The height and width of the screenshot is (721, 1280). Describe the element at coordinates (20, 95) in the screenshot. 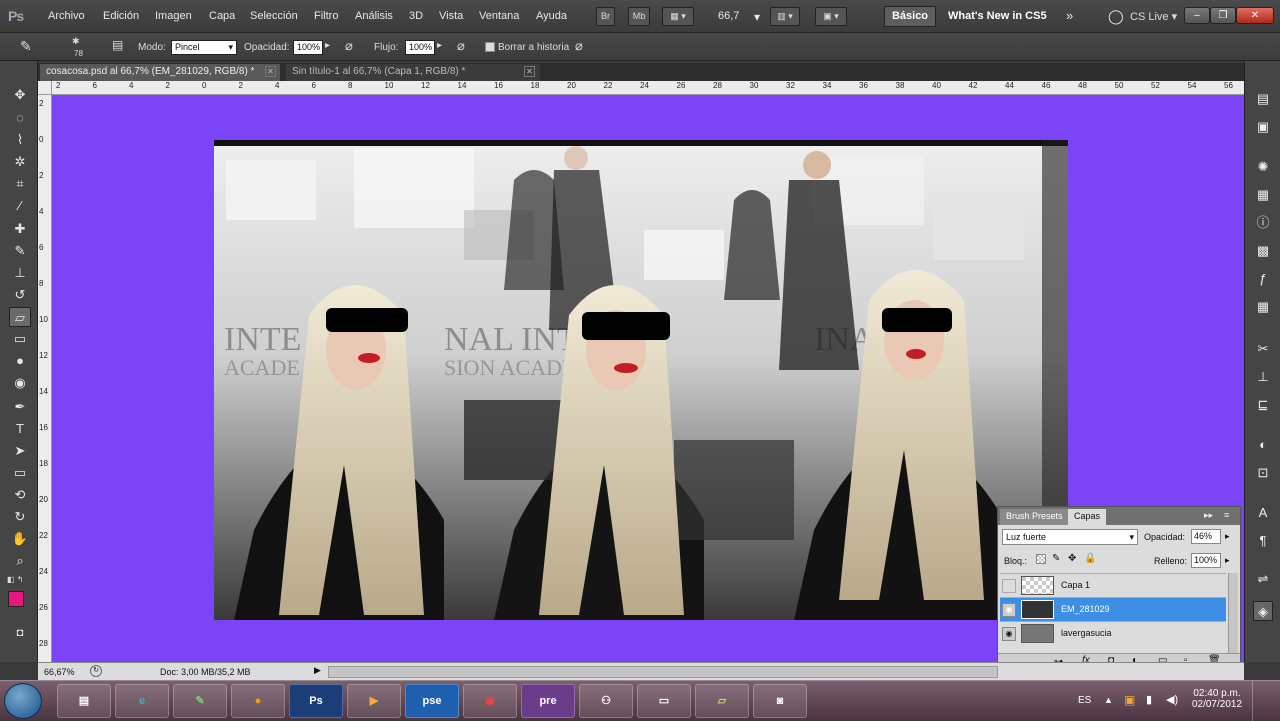

I see `move-tool-icon: ✥` at that location.